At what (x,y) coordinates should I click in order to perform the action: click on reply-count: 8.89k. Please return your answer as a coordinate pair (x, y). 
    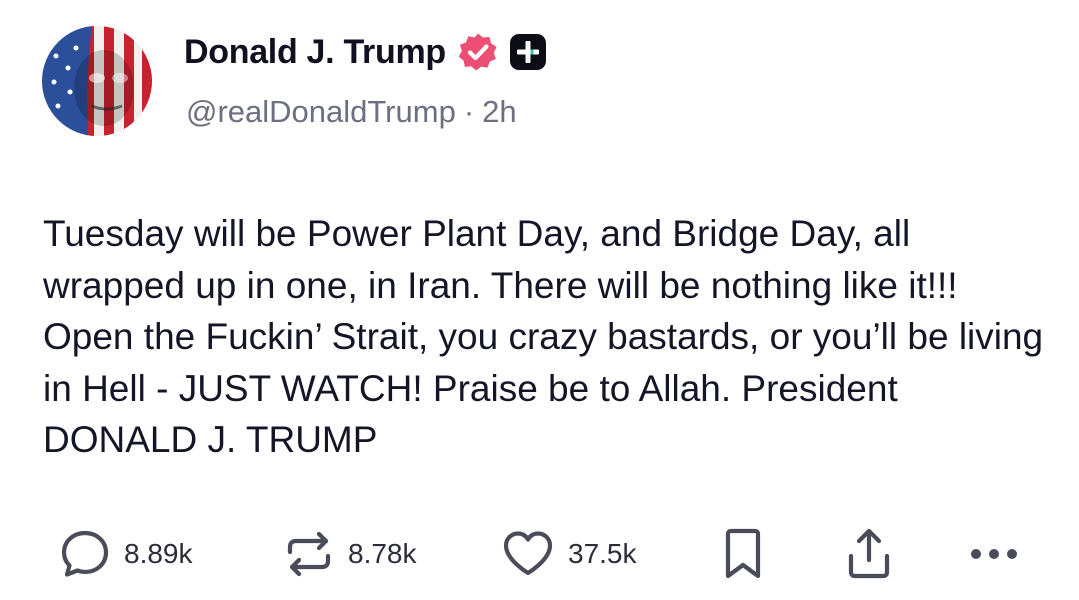
    Looking at the image, I should click on (158, 553).